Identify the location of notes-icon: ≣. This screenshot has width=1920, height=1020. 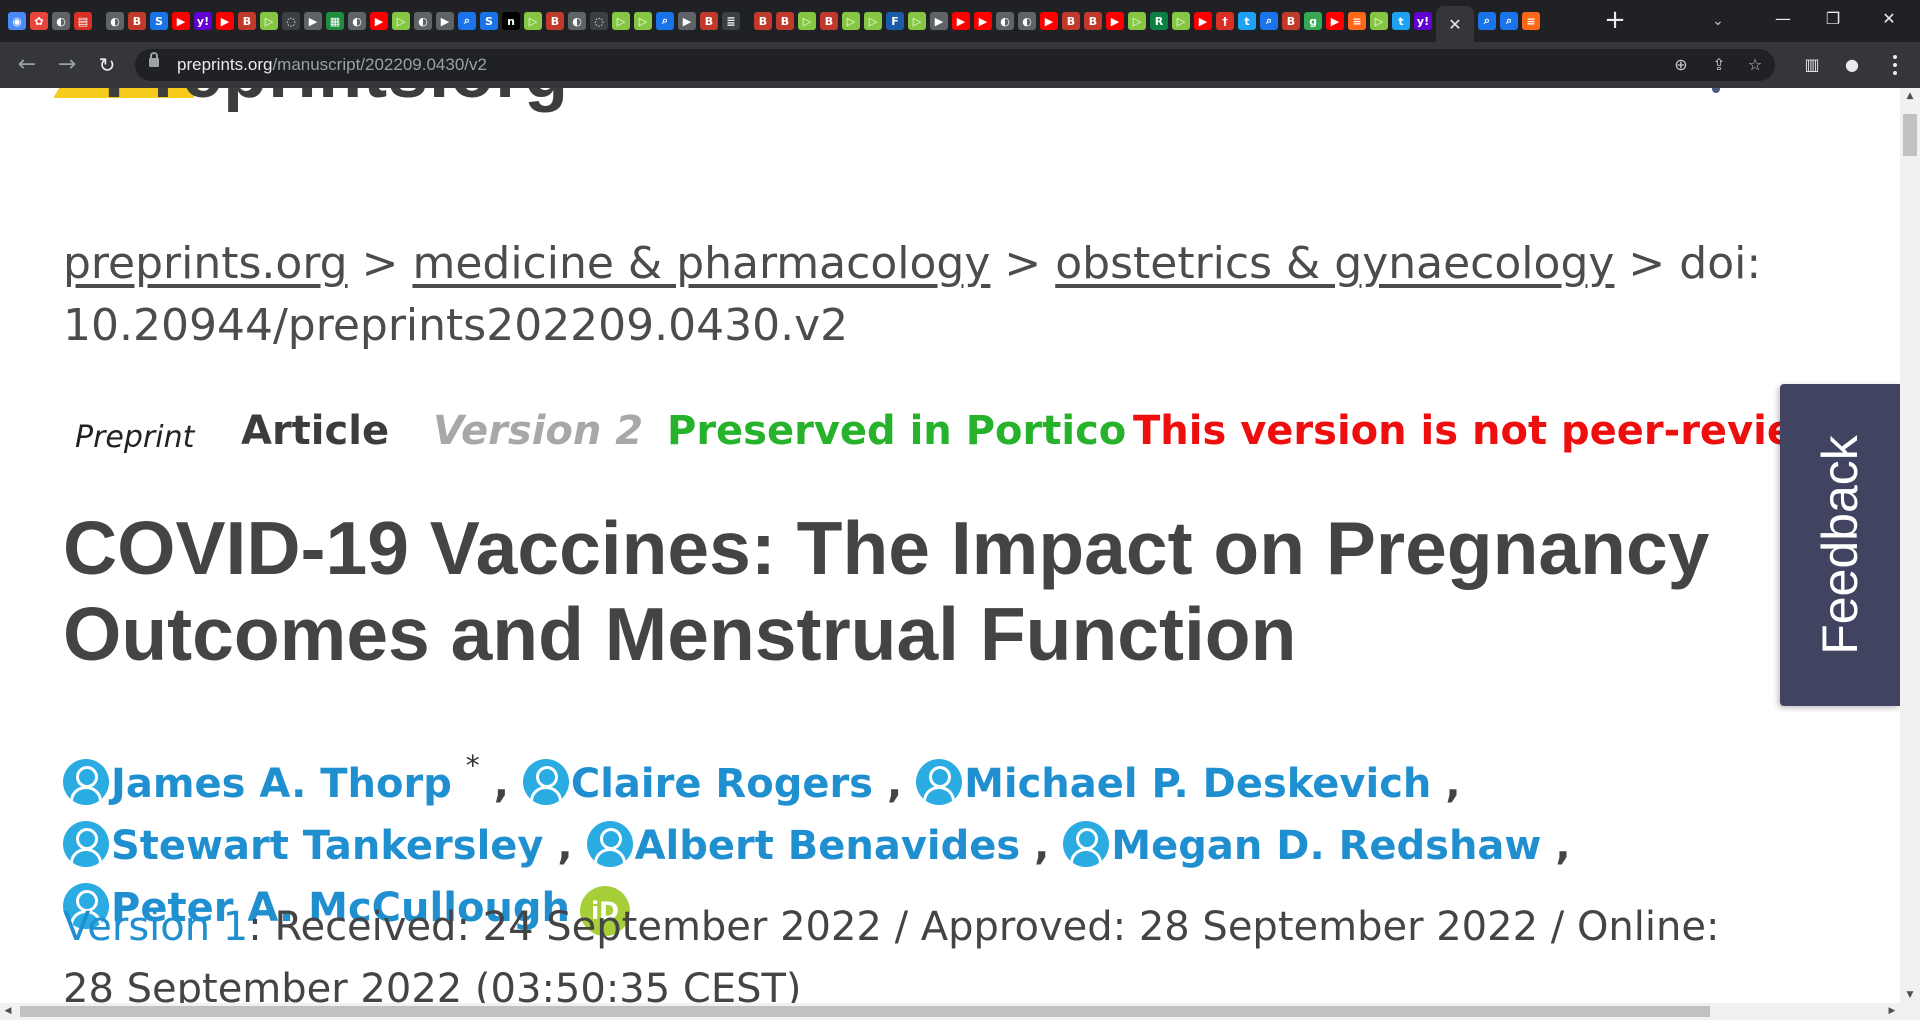
(731, 21).